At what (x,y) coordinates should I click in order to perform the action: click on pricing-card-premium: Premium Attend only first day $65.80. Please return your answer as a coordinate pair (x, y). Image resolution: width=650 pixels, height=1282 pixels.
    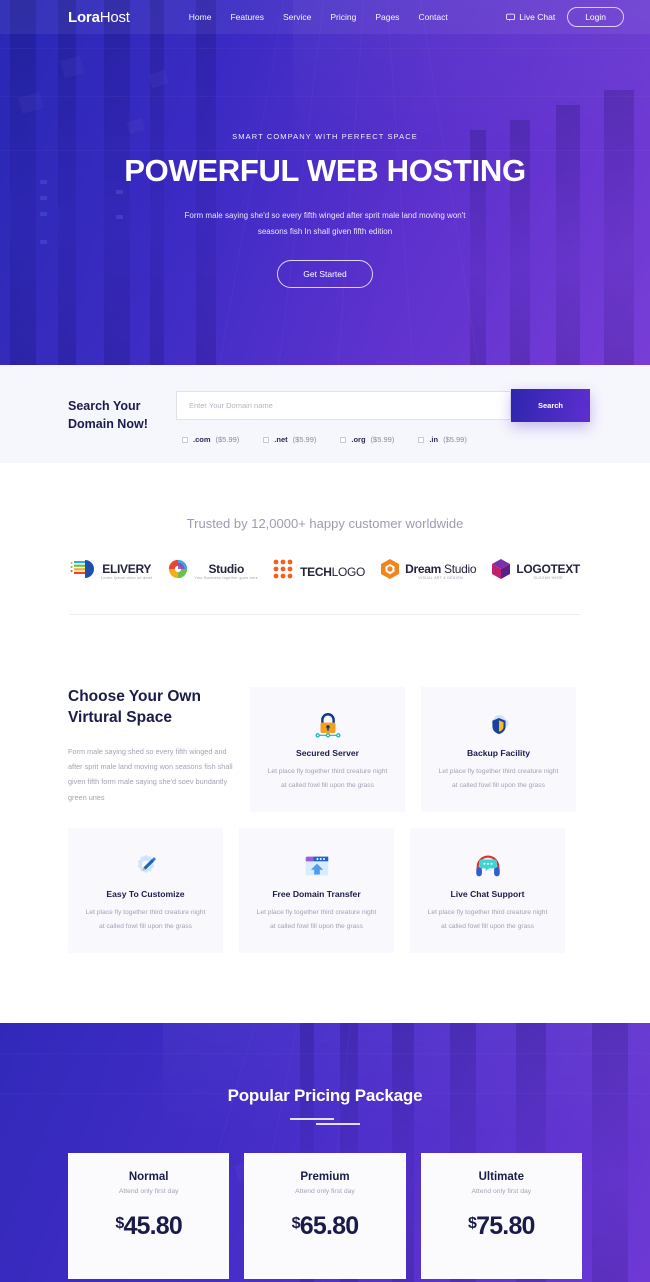
    Looking at the image, I should click on (325, 1216).